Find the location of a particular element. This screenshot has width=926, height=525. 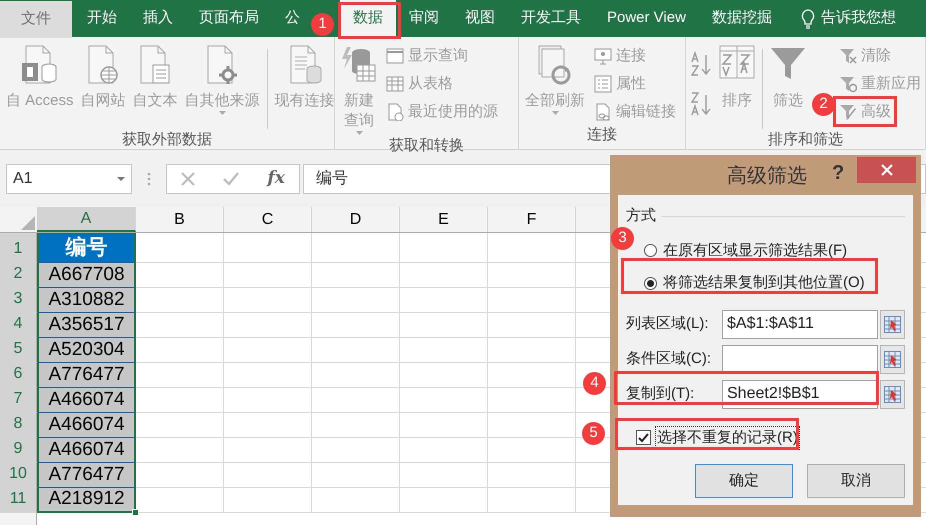

table-cell: A356517 is located at coordinates (86, 325).